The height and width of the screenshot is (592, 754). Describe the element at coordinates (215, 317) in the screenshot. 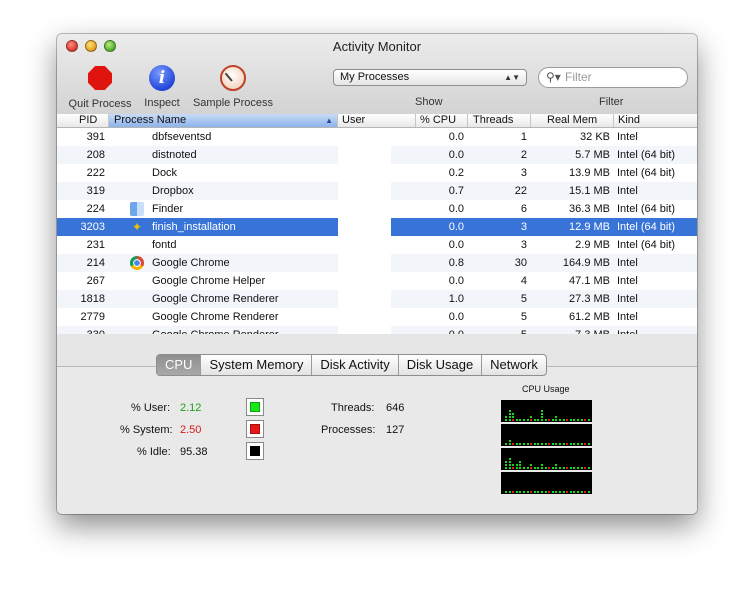

I see `process-name-cell: Google Chrome Renderer` at that location.